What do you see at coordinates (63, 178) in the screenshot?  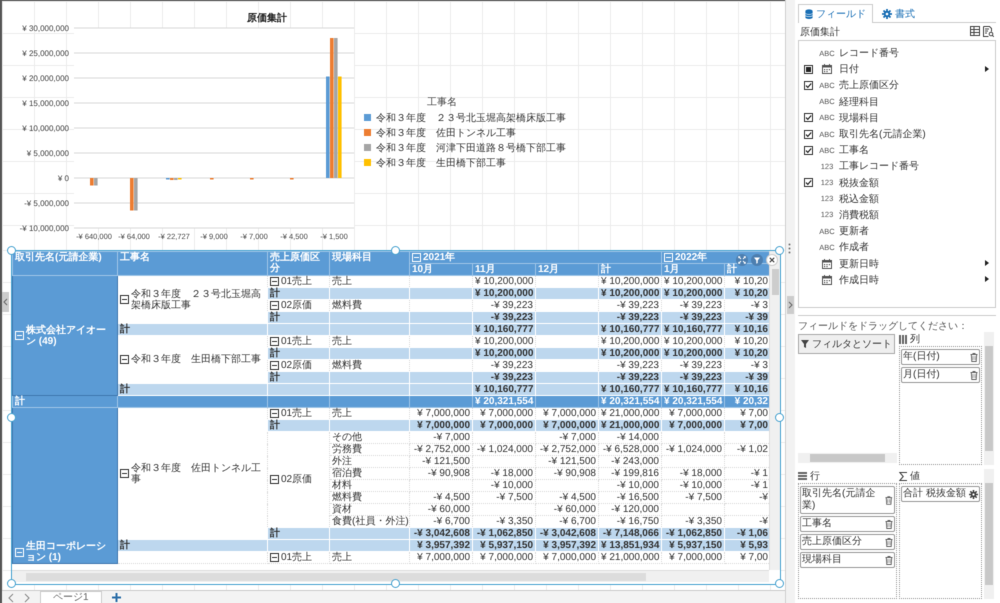 I see `axis-label: ¥ 0` at bounding box center [63, 178].